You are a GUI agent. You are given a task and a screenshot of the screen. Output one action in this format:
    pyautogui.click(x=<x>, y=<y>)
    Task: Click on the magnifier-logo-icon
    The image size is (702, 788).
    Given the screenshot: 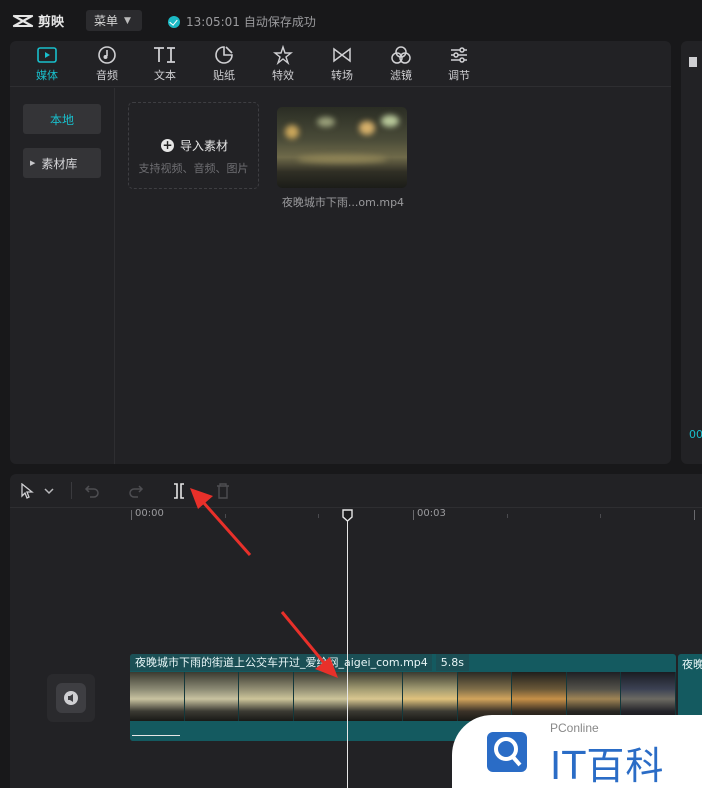 What is the action you would take?
    pyautogui.click(x=507, y=752)
    